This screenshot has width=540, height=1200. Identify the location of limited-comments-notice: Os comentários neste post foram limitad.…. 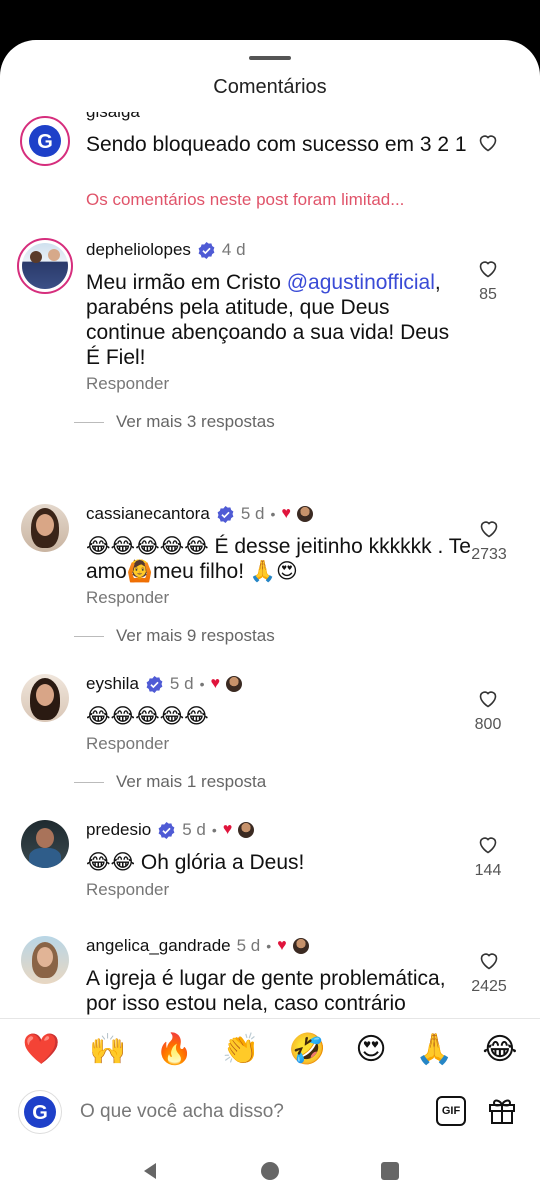
(245, 200).